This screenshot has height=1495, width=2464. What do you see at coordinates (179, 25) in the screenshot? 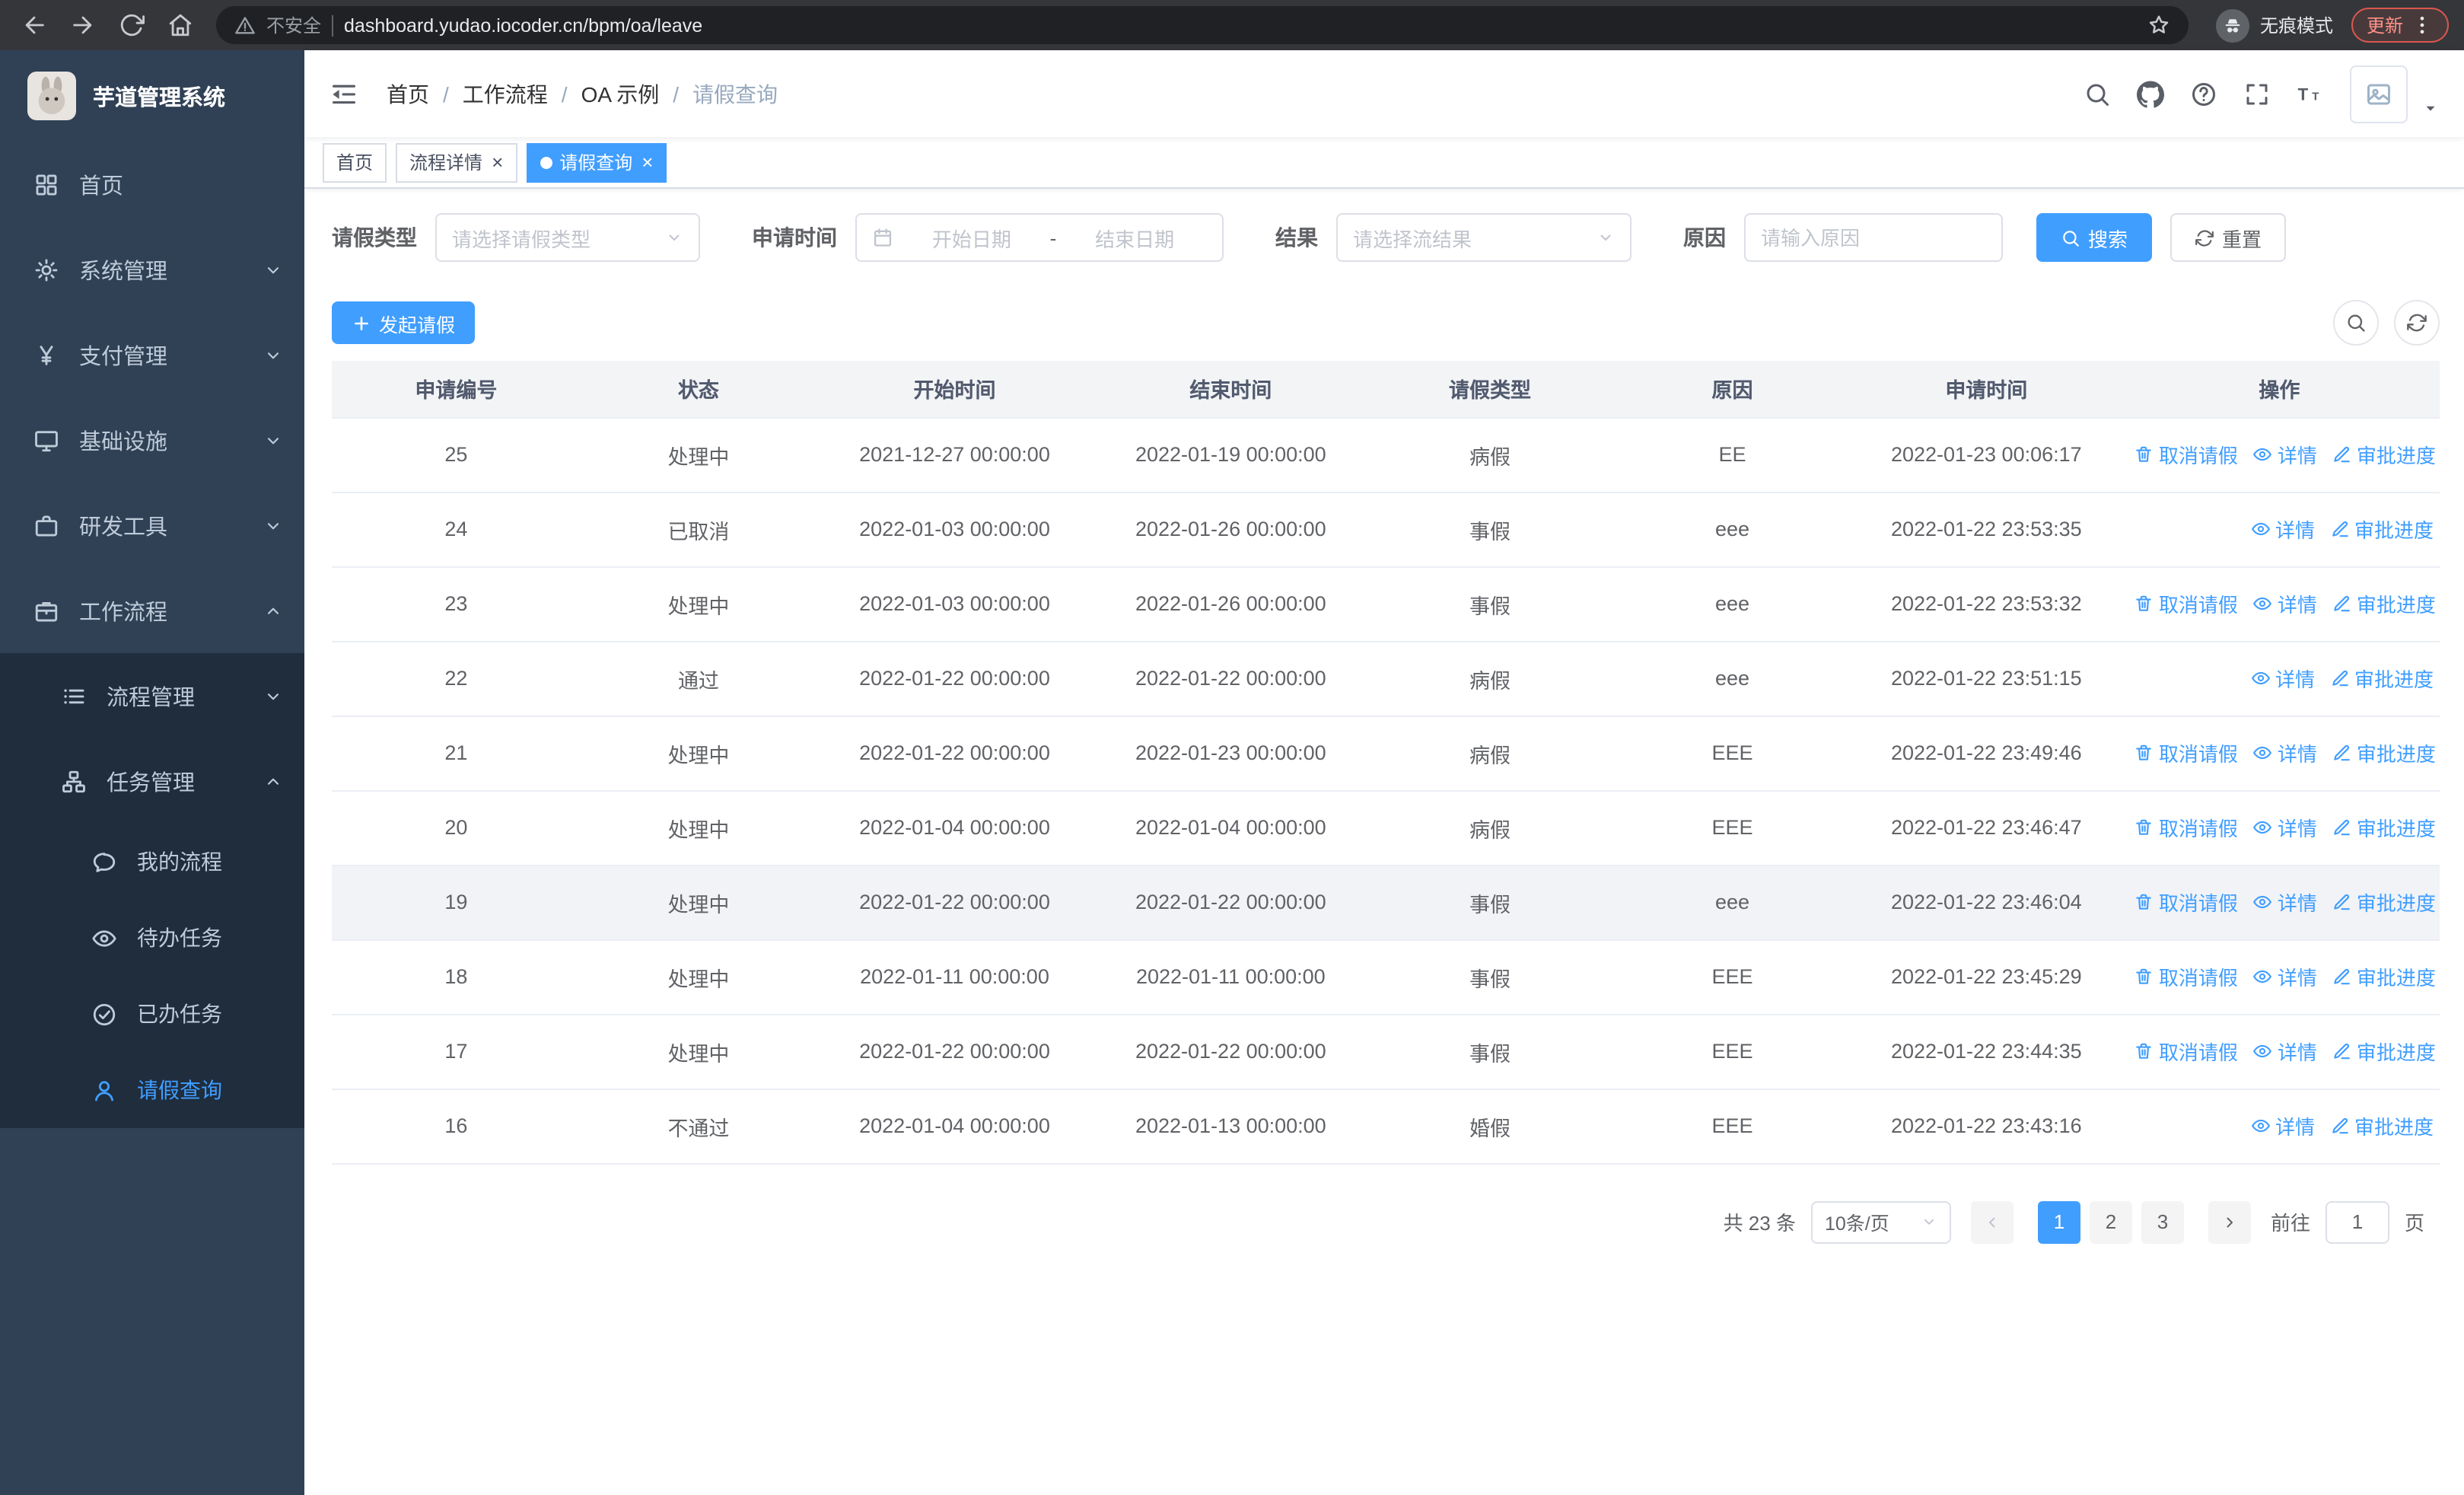
I see `browser-home-button` at bounding box center [179, 25].